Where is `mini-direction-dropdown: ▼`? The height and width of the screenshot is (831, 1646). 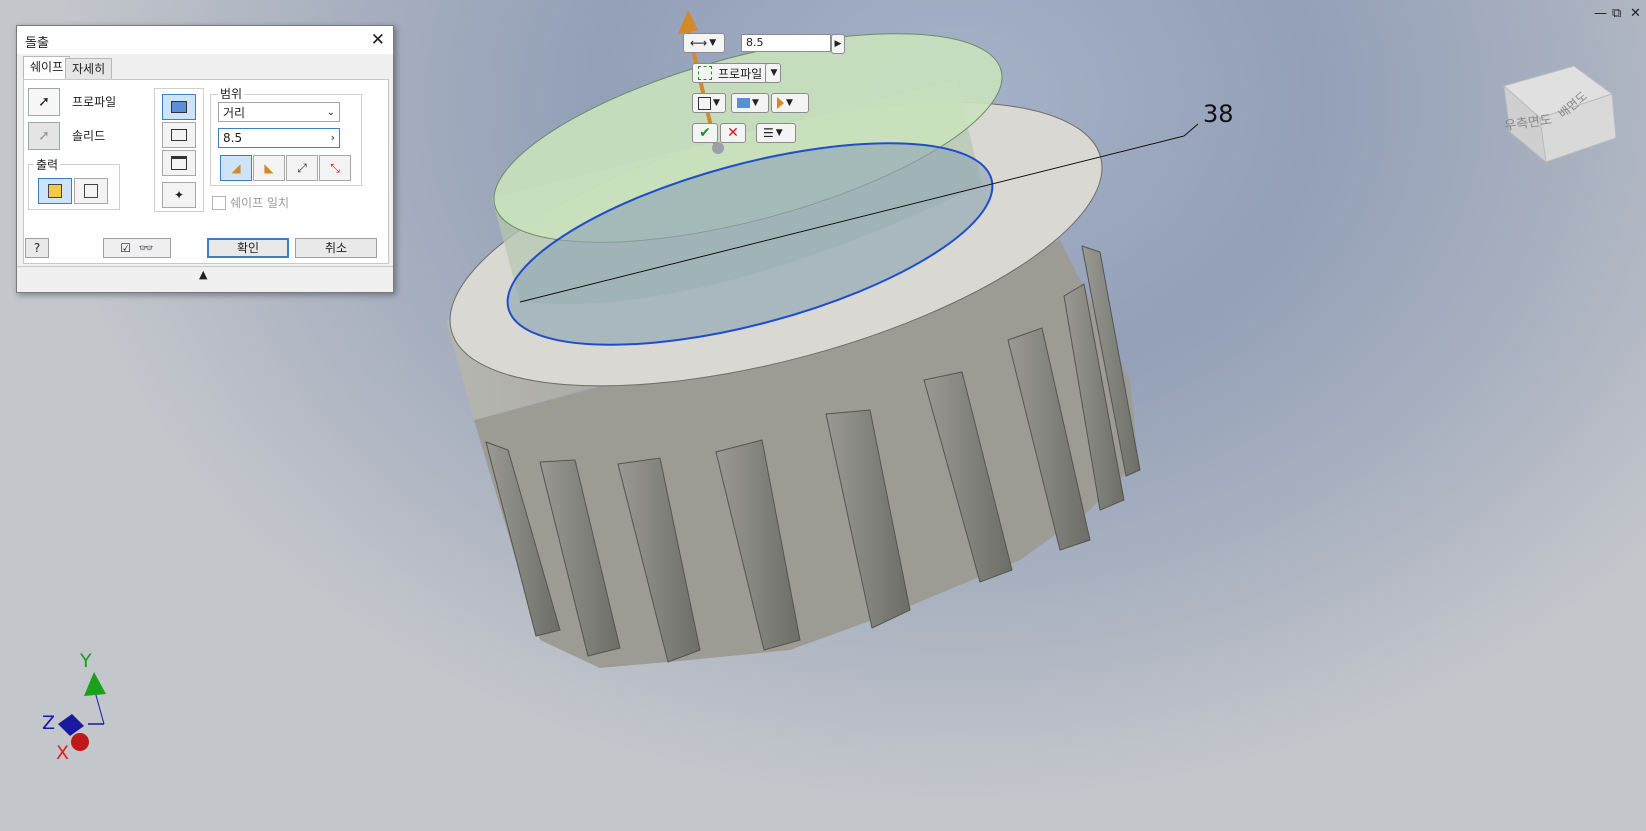 mini-direction-dropdown: ▼ is located at coordinates (790, 103).